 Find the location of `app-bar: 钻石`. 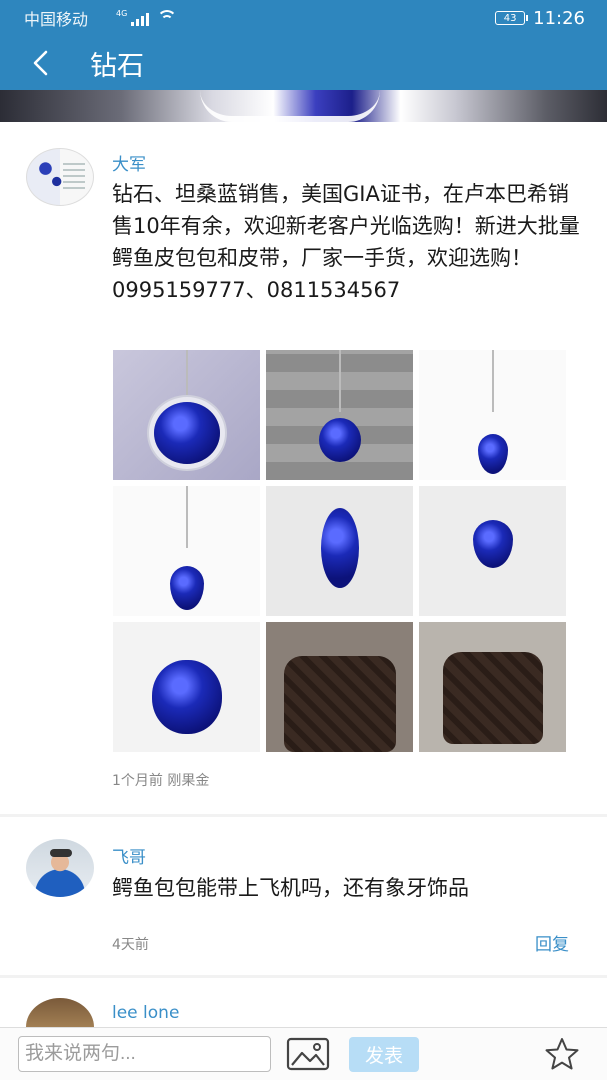

app-bar: 钻石 is located at coordinates (303, 63).